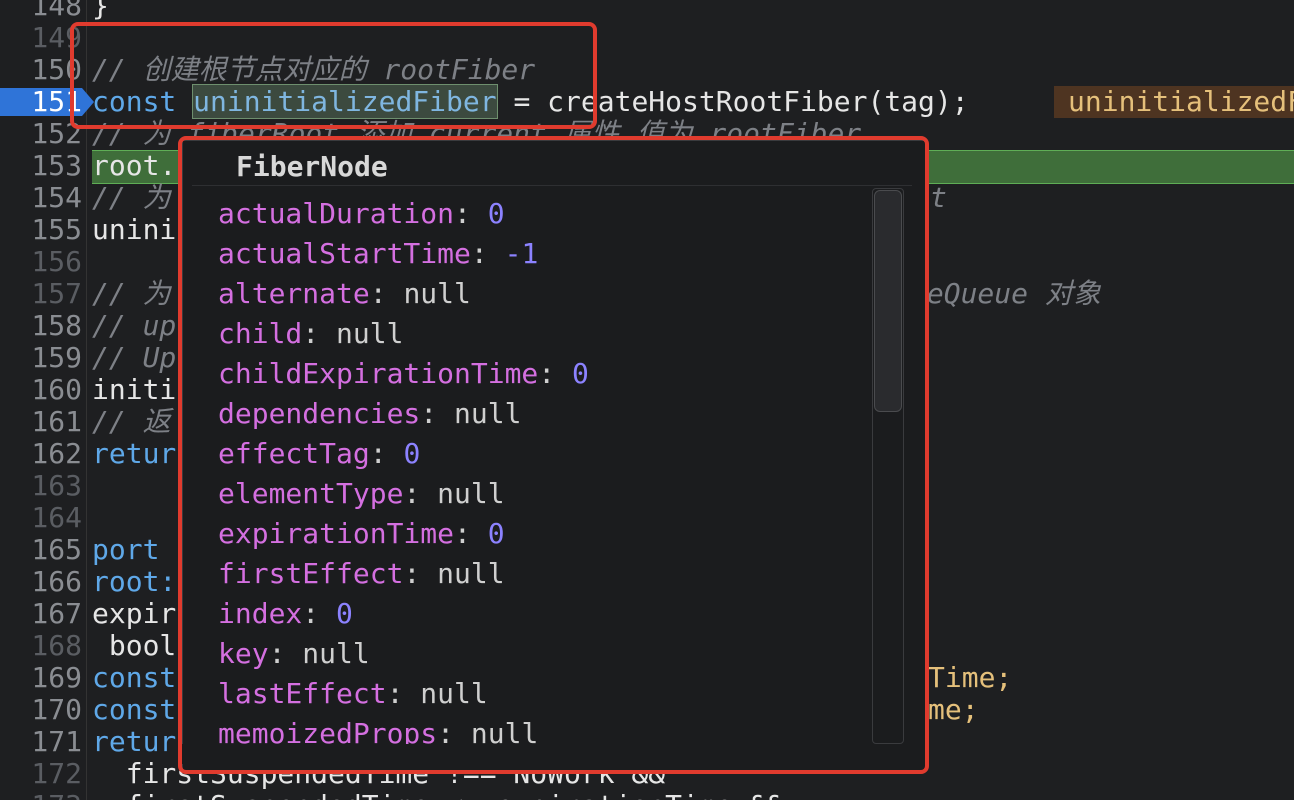 Image resolution: width=1294 pixels, height=800 pixels. Describe the element at coordinates (41, 326) in the screenshot. I see `line-number: 158` at that location.